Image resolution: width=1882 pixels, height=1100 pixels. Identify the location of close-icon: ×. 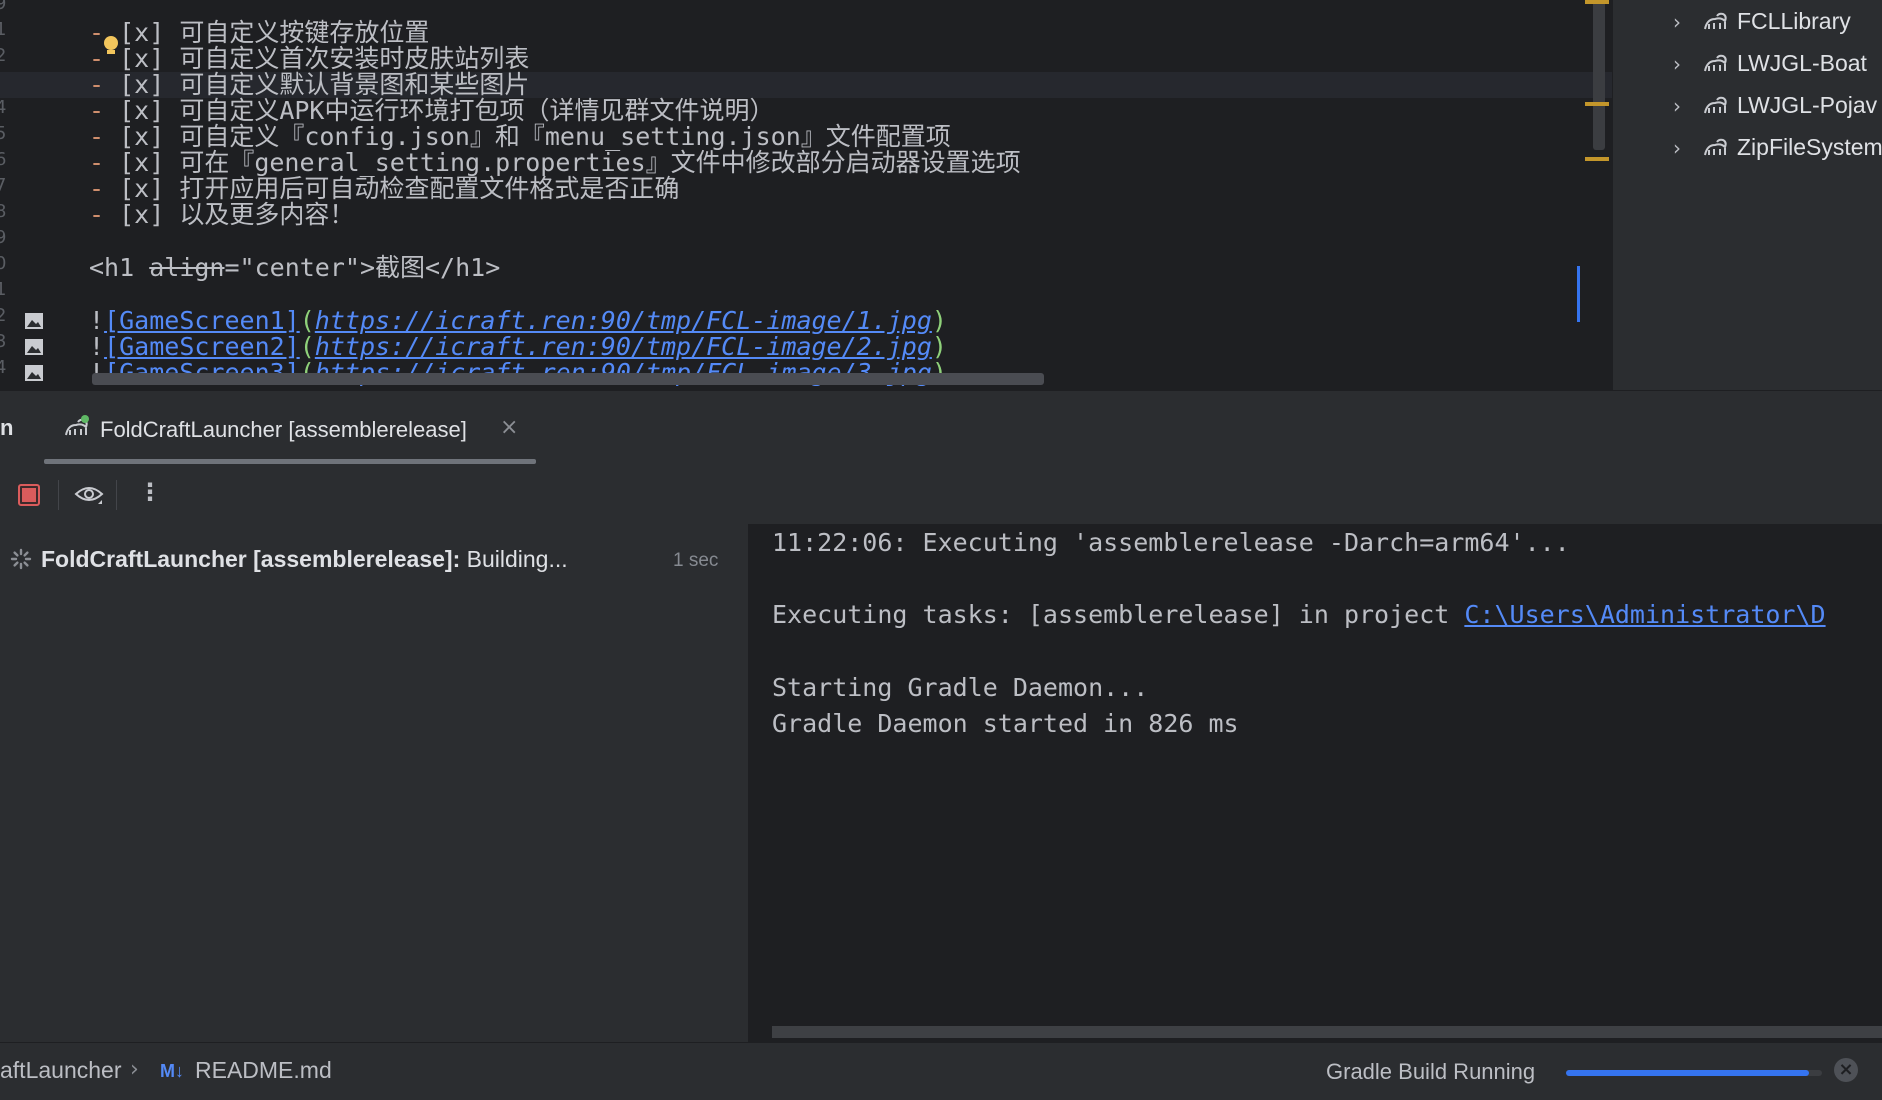
(509, 427).